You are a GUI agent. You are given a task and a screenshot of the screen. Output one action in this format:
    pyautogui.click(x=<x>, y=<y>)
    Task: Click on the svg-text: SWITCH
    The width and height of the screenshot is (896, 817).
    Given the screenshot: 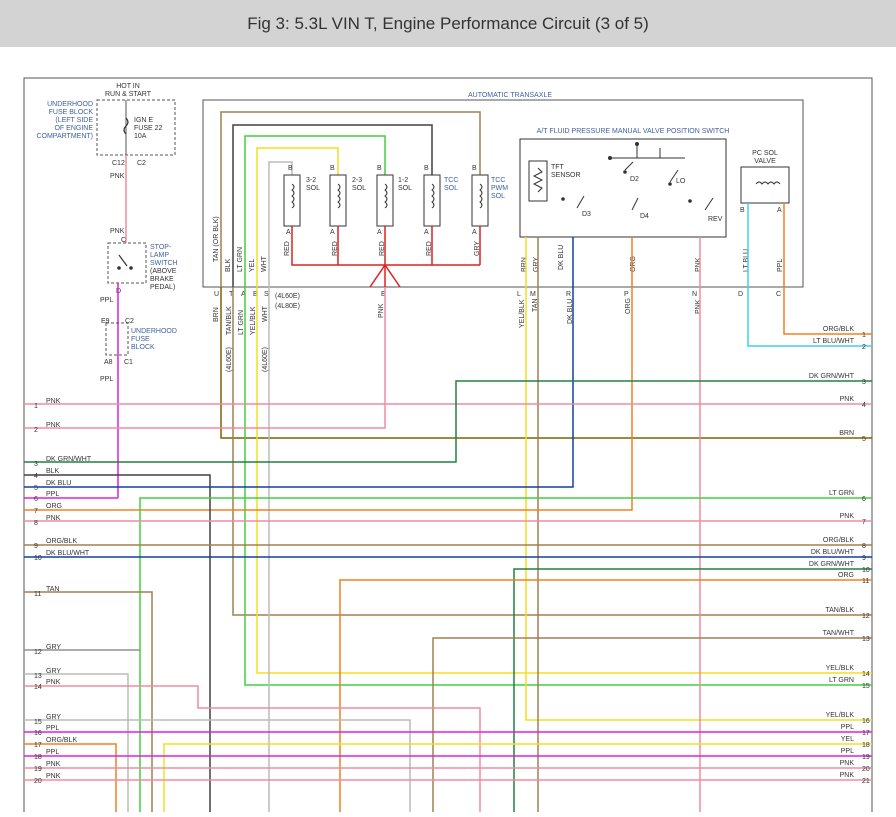 What is the action you would take?
    pyautogui.click(x=164, y=263)
    